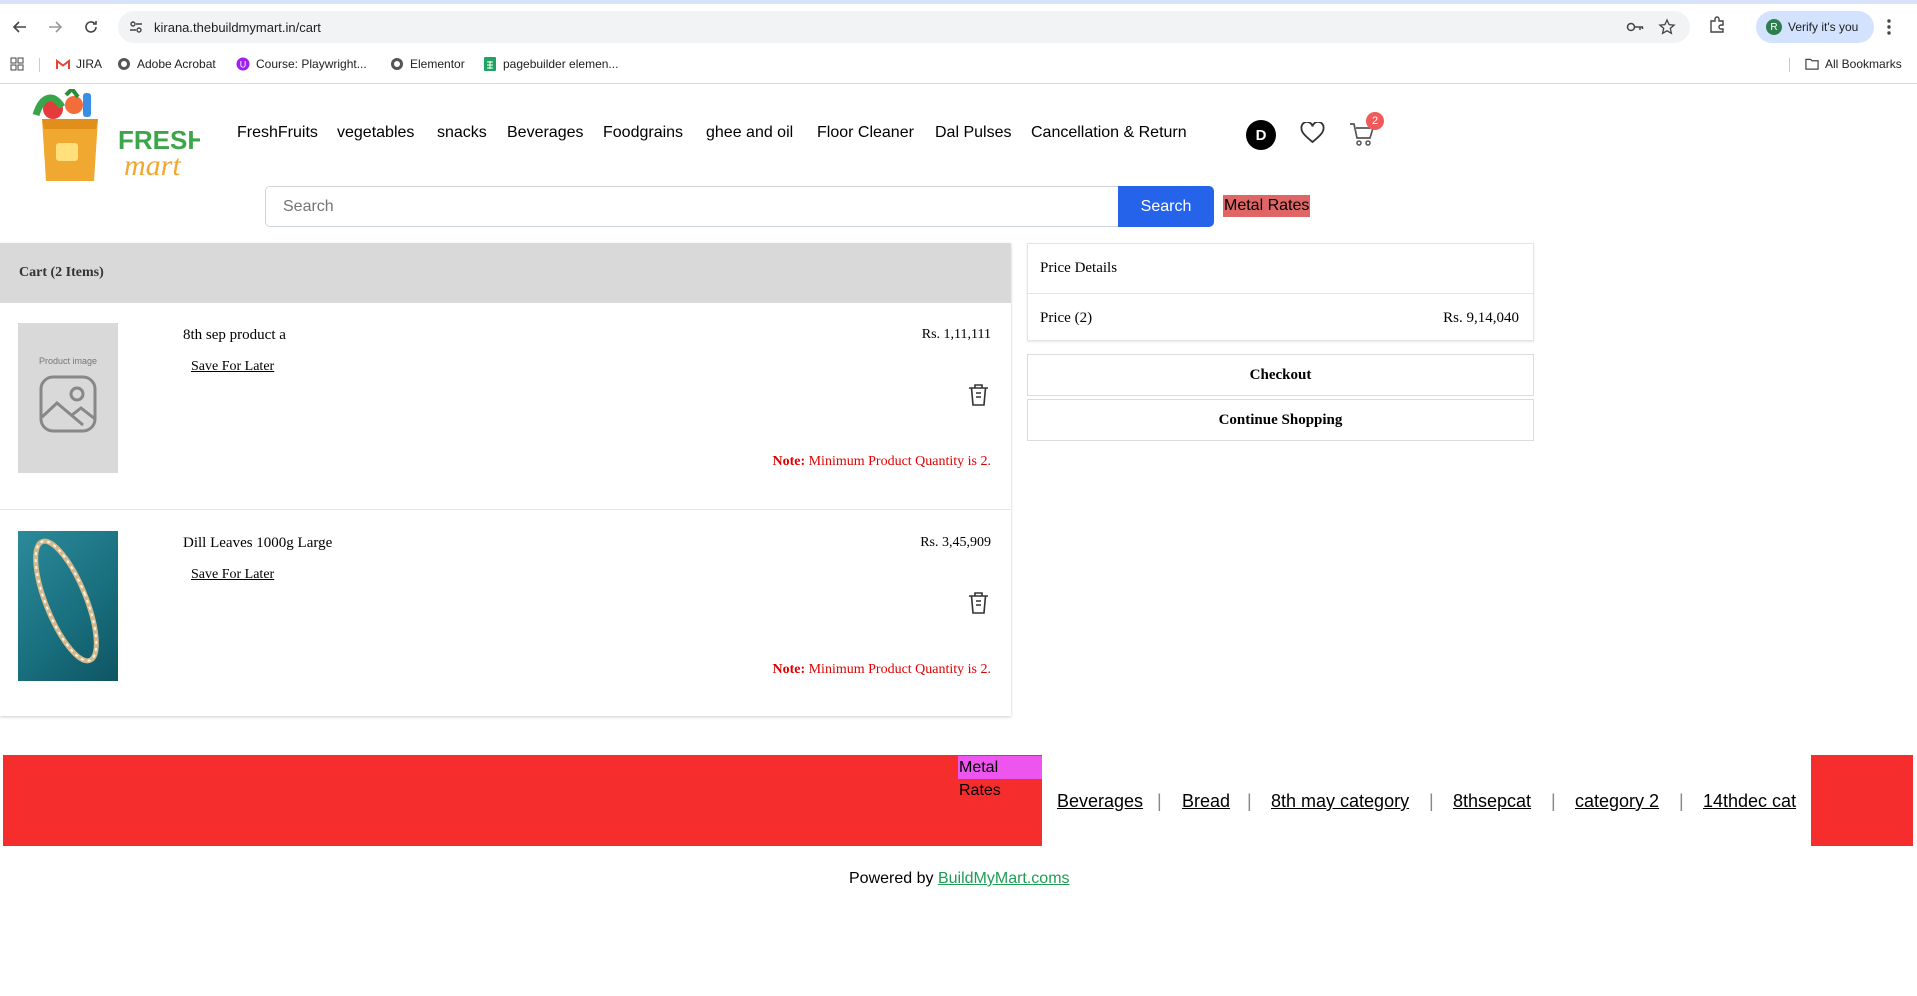  I want to click on apps-button, so click(17, 64).